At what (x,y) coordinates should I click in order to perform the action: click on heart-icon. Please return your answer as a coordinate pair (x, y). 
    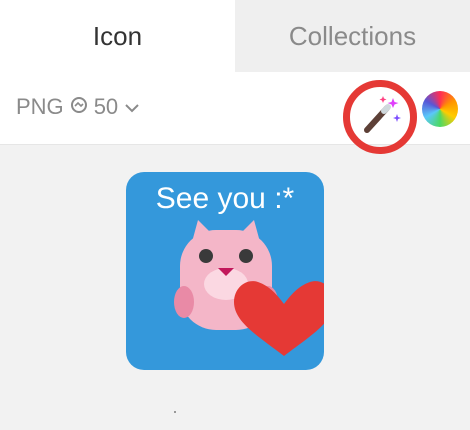
    Looking at the image, I should click on (279, 318).